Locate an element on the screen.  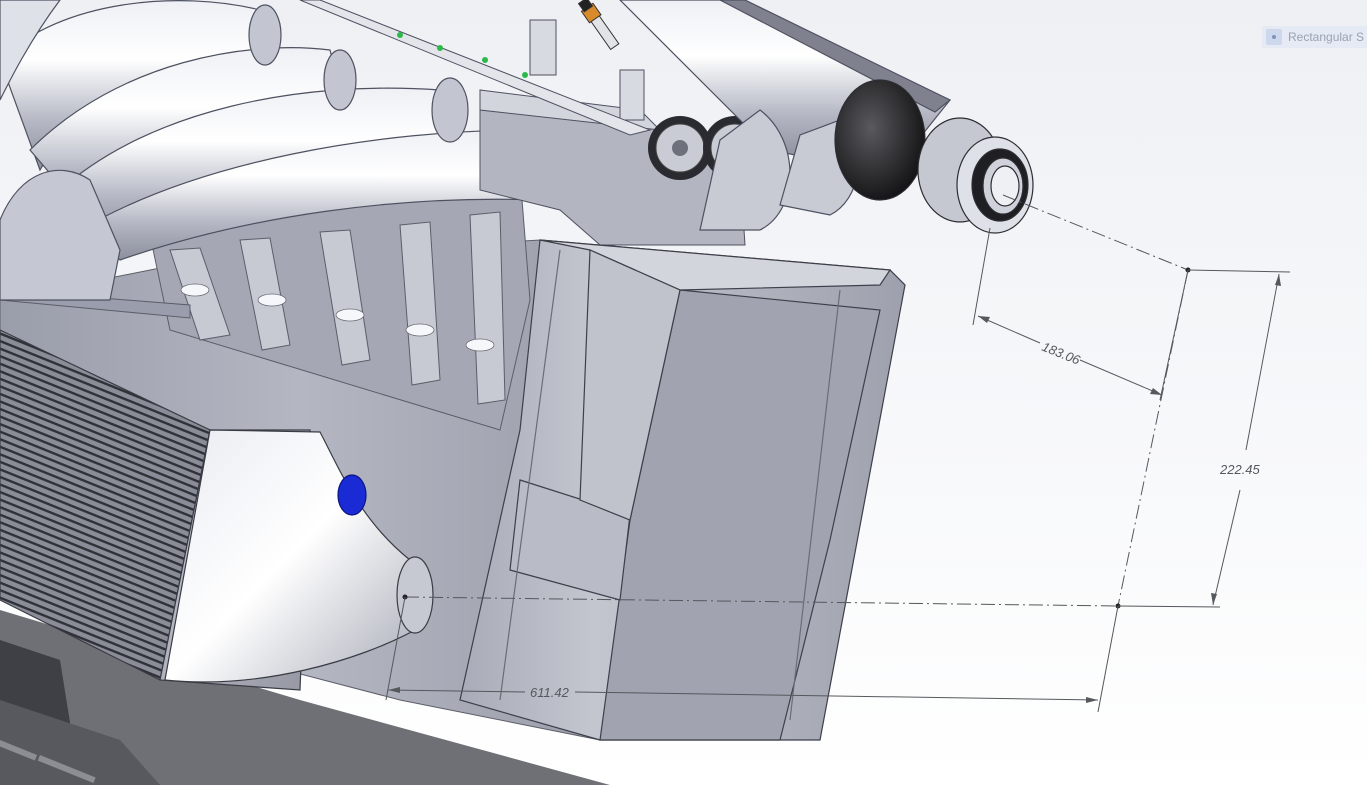
toolbar-hint-label: Rectangular S is located at coordinates (1326, 37).